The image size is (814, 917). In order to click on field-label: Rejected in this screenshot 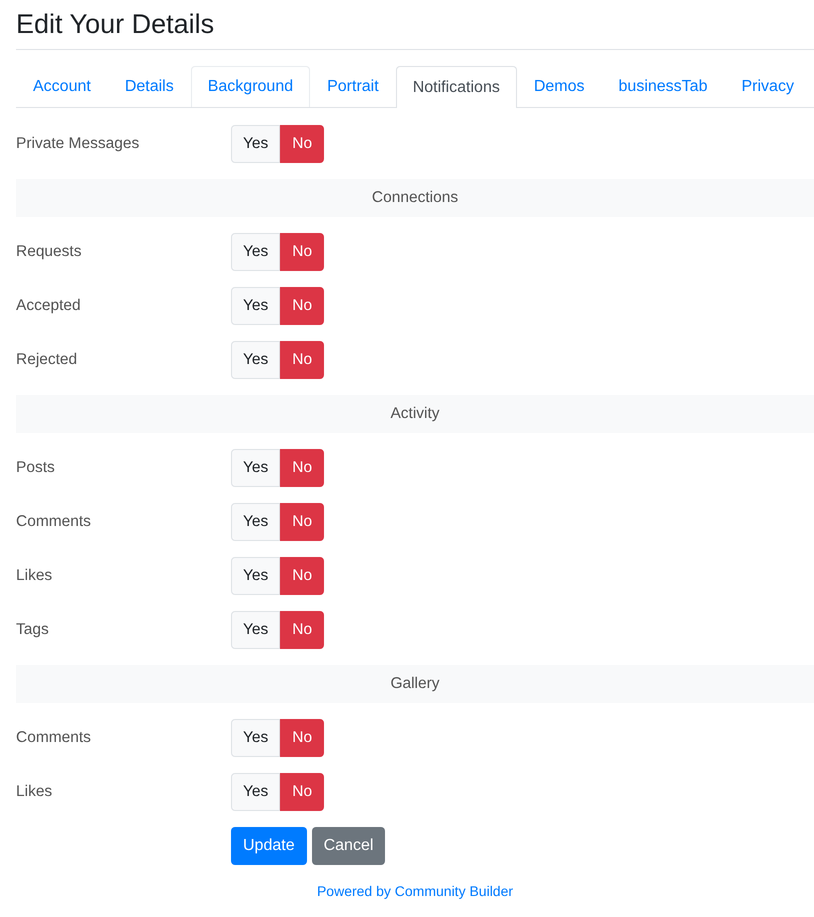, I will do `click(47, 360)`.